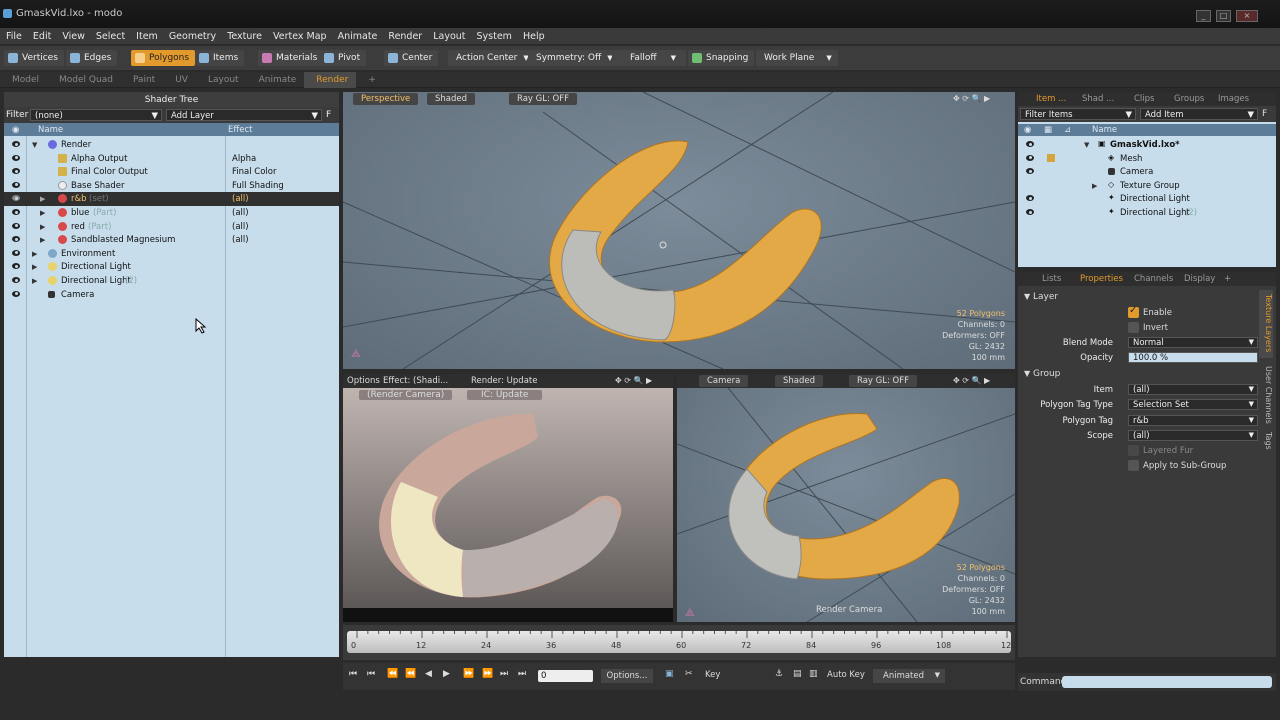 This screenshot has height=720, width=1280. What do you see at coordinates (371, 674) in the screenshot?
I see `prev-key-icon: ⏮` at bounding box center [371, 674].